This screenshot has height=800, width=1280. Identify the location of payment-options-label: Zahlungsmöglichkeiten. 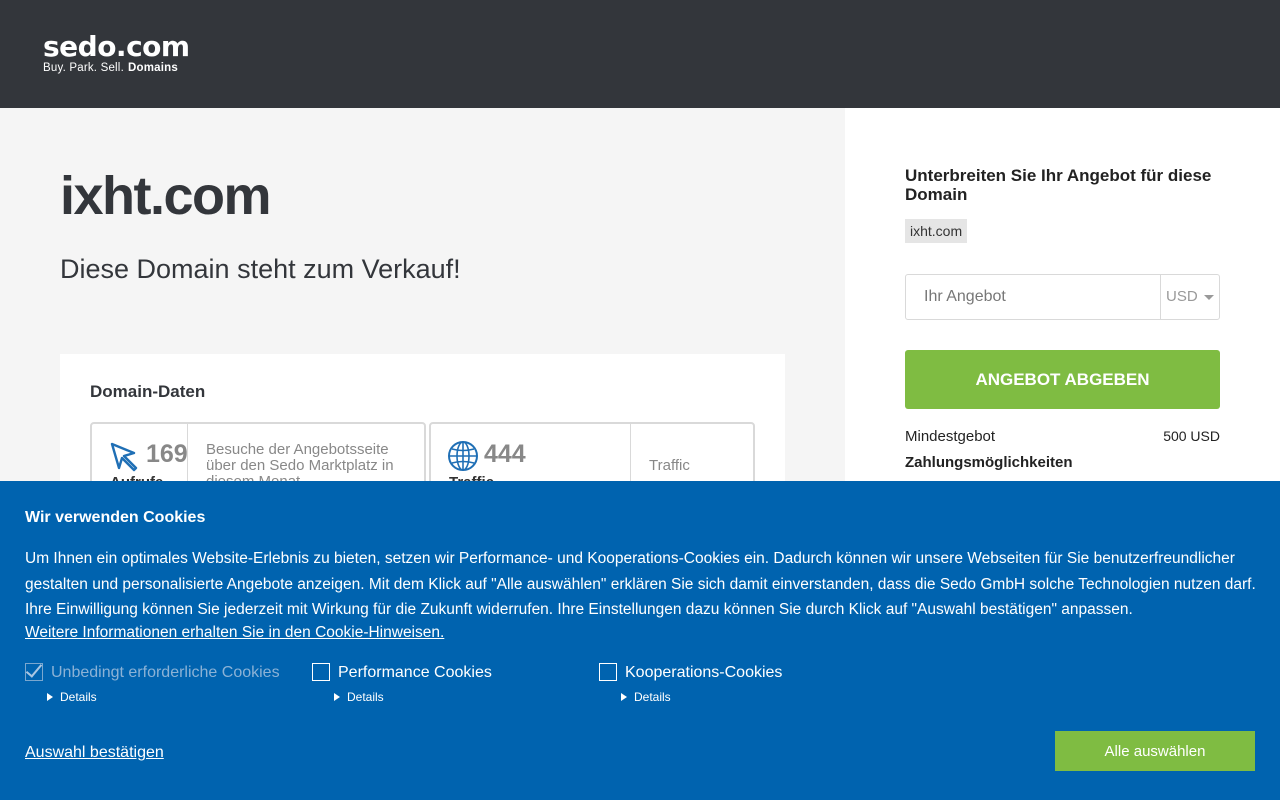
(989, 462).